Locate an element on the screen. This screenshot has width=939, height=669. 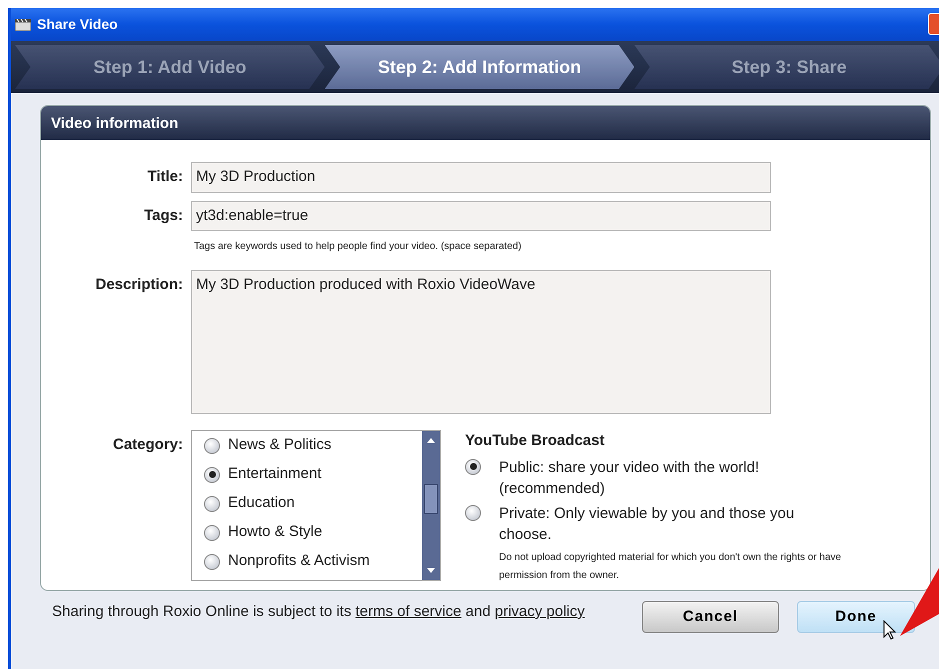
category-option: News & Politics is located at coordinates (287, 445).